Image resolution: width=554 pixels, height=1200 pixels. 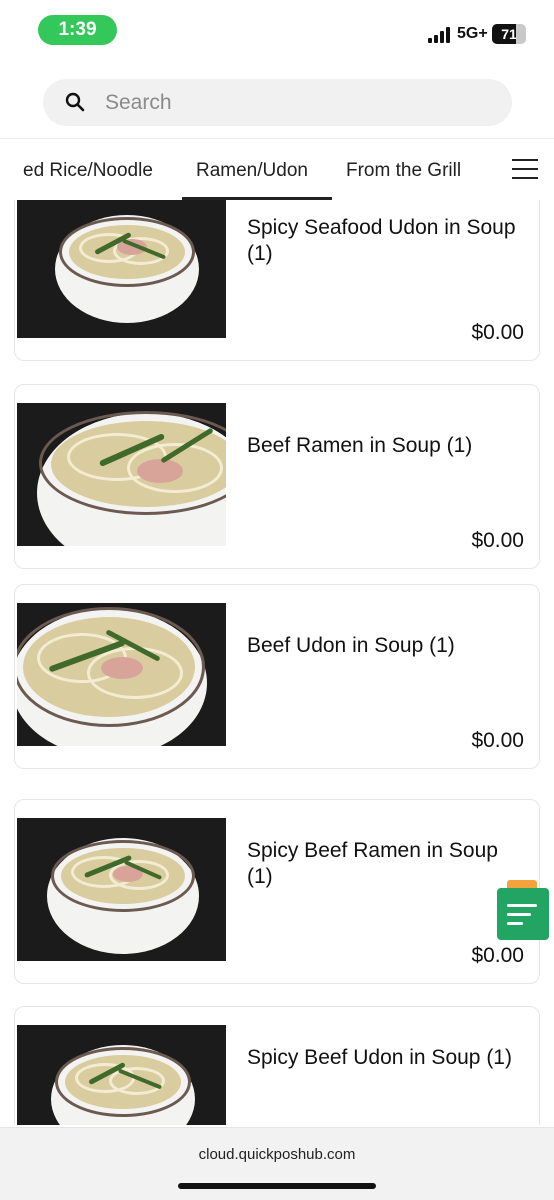 I want to click on battery-icon: 71, so click(x=509, y=34).